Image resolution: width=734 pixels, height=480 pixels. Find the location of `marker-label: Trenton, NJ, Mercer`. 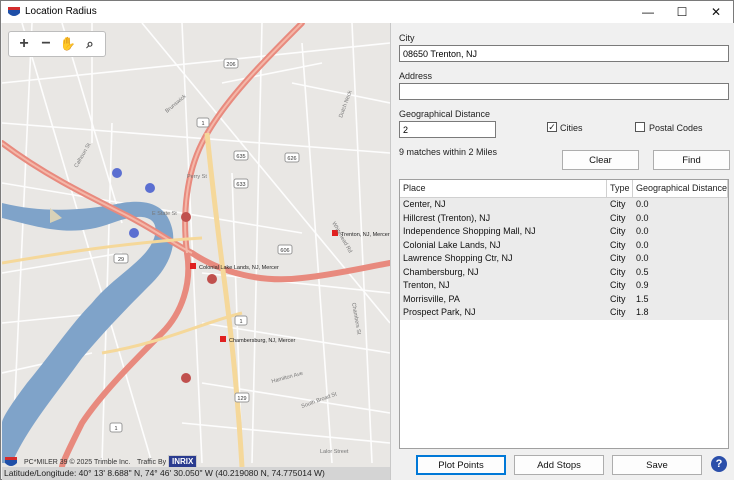

marker-label: Trenton, NJ, Mercer is located at coordinates (365, 235).